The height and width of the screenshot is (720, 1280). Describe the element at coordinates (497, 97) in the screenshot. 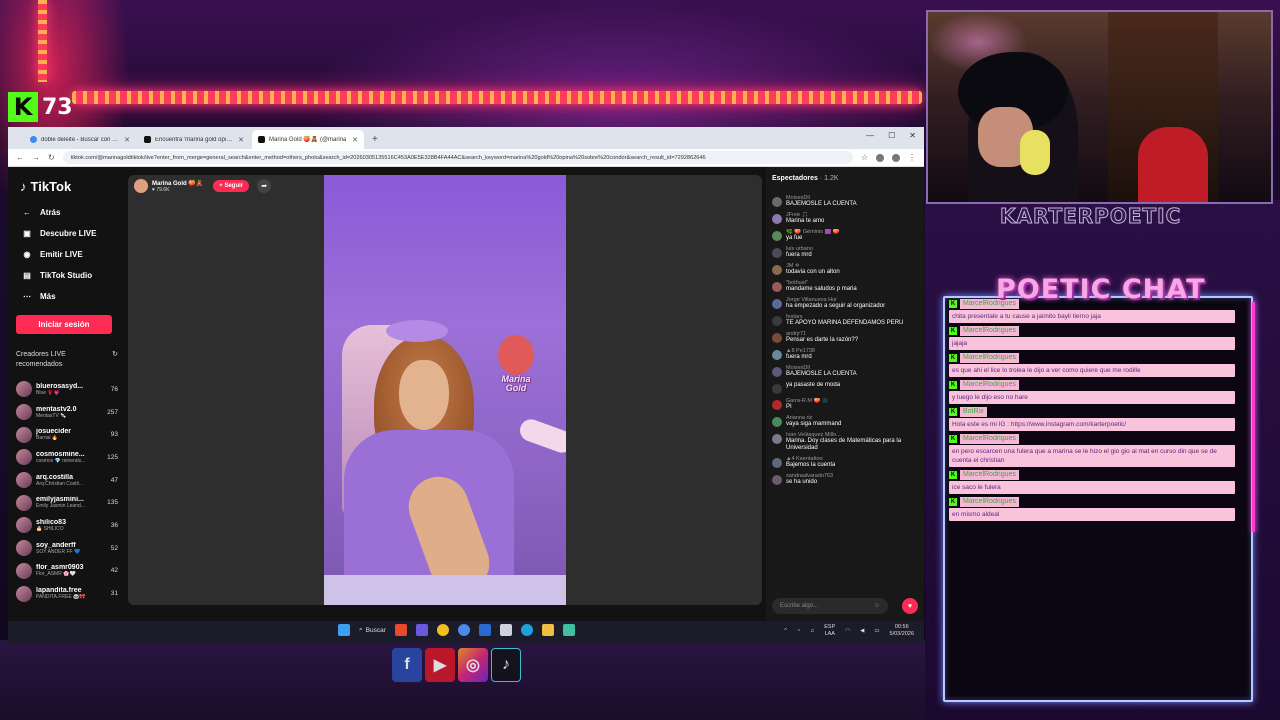

I see `led-strip` at that location.